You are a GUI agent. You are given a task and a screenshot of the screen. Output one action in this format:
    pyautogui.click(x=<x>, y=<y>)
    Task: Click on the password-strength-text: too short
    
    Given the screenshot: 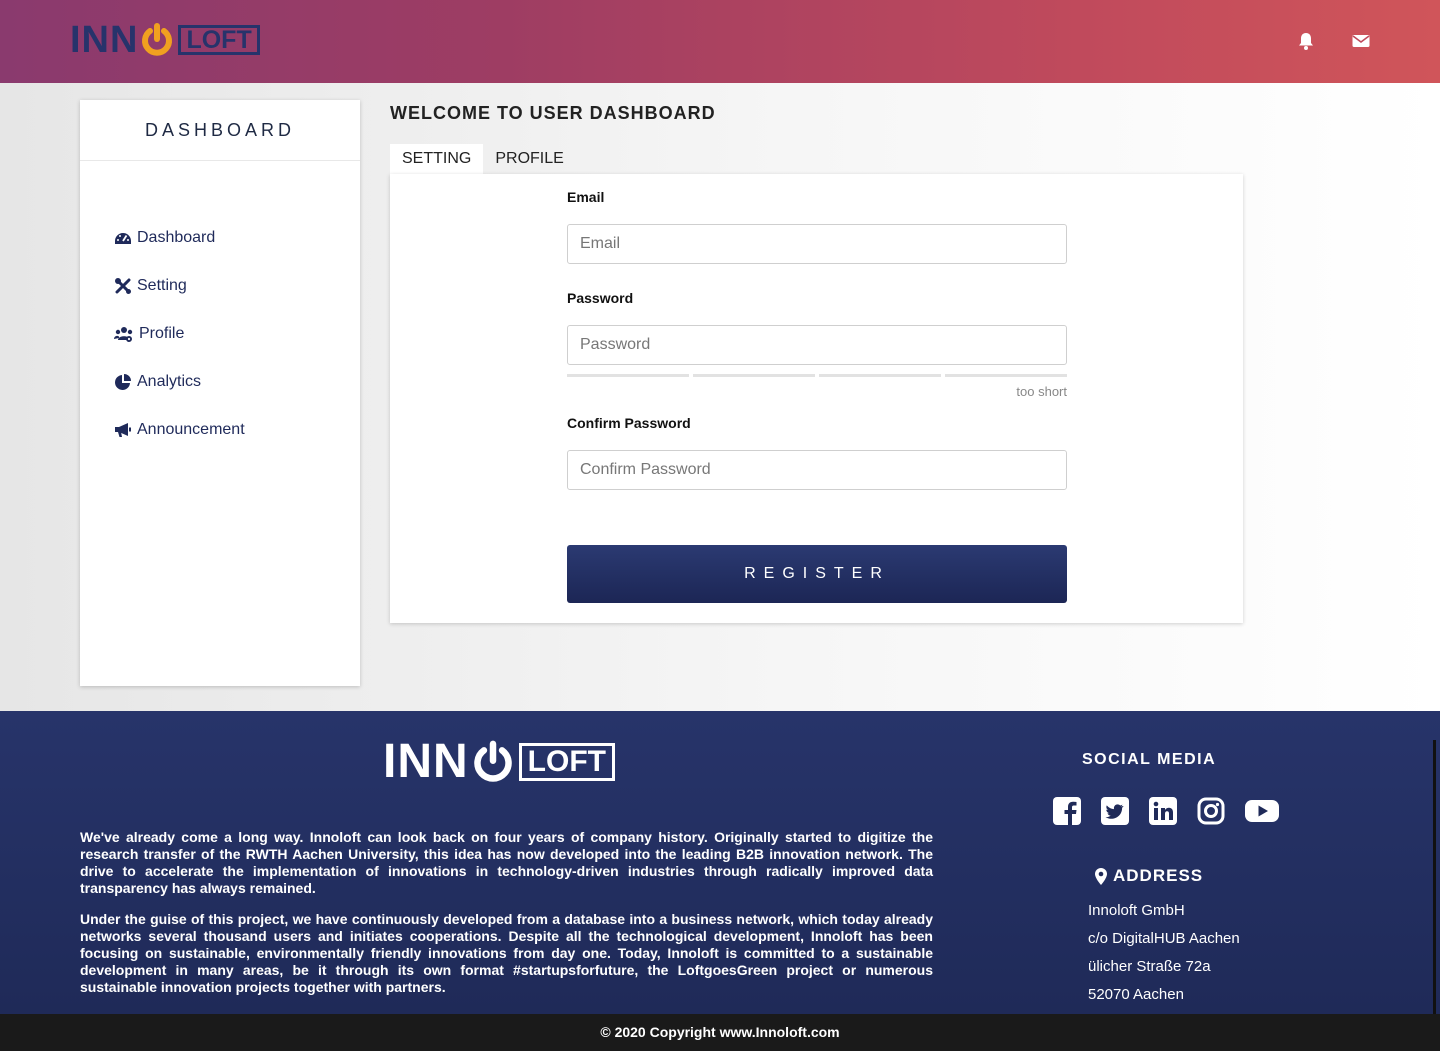 What is the action you would take?
    pyautogui.click(x=1041, y=391)
    